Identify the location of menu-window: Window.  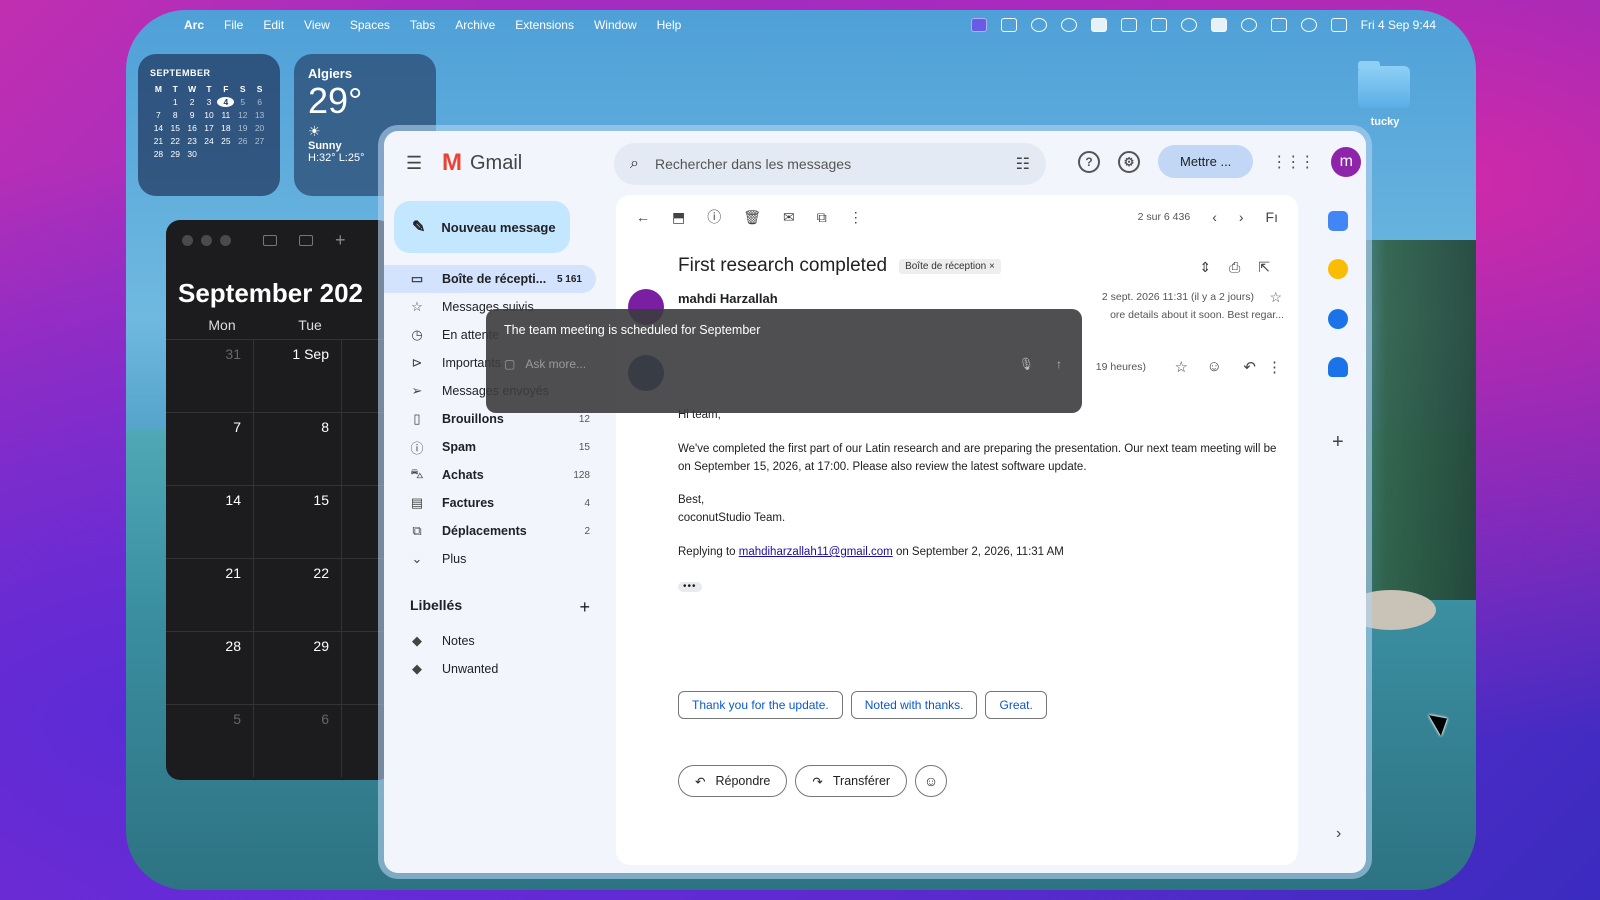
(615, 25).